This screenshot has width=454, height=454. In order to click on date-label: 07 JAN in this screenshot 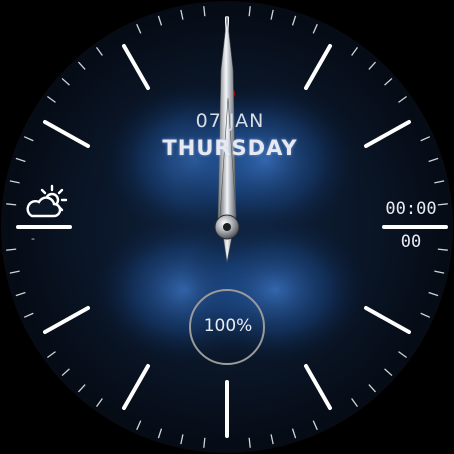, I will do `click(230, 121)`.